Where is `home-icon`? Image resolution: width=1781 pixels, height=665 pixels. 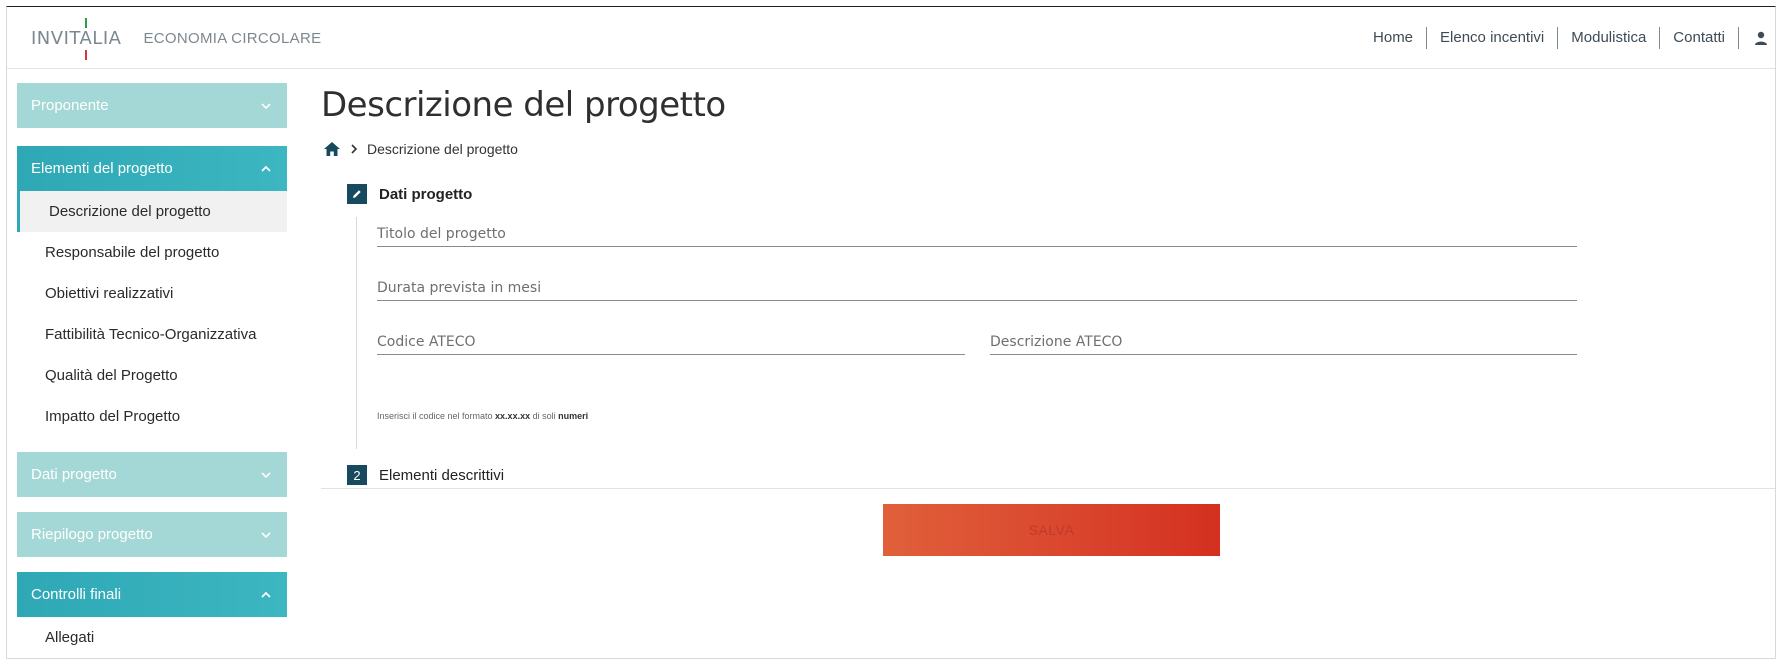
home-icon is located at coordinates (332, 149).